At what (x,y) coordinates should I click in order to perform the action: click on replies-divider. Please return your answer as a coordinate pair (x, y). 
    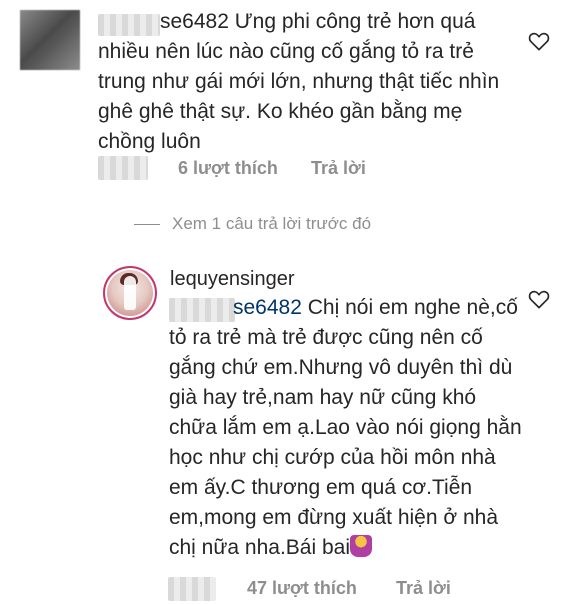
    Looking at the image, I should click on (147, 224).